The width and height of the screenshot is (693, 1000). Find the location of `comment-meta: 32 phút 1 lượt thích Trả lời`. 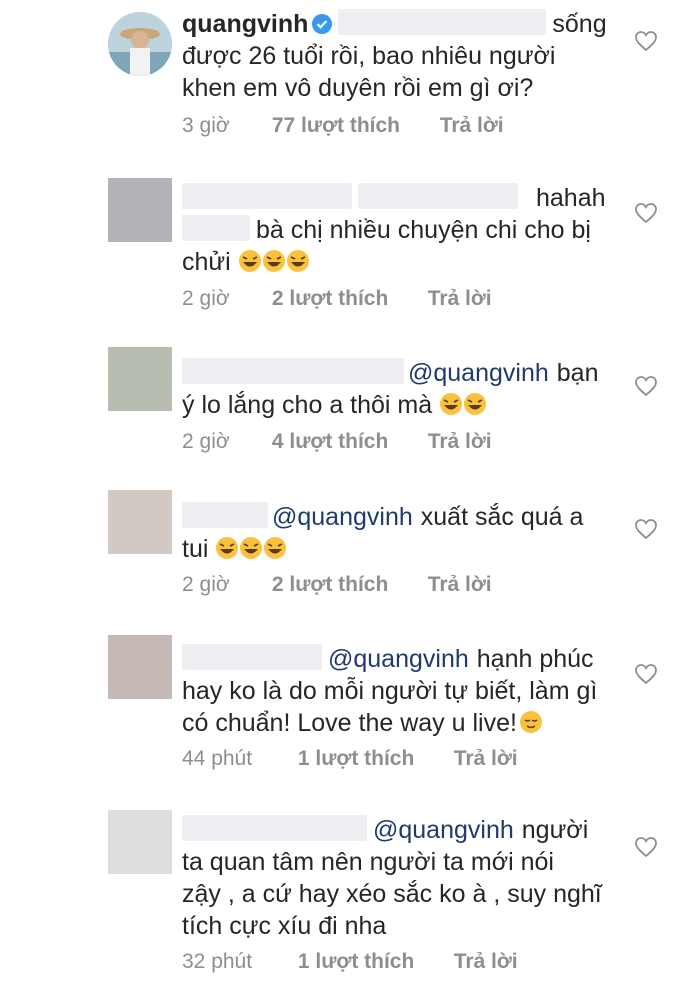

comment-meta: 32 phút 1 lượt thích Trả lời is located at coordinates (350, 962).